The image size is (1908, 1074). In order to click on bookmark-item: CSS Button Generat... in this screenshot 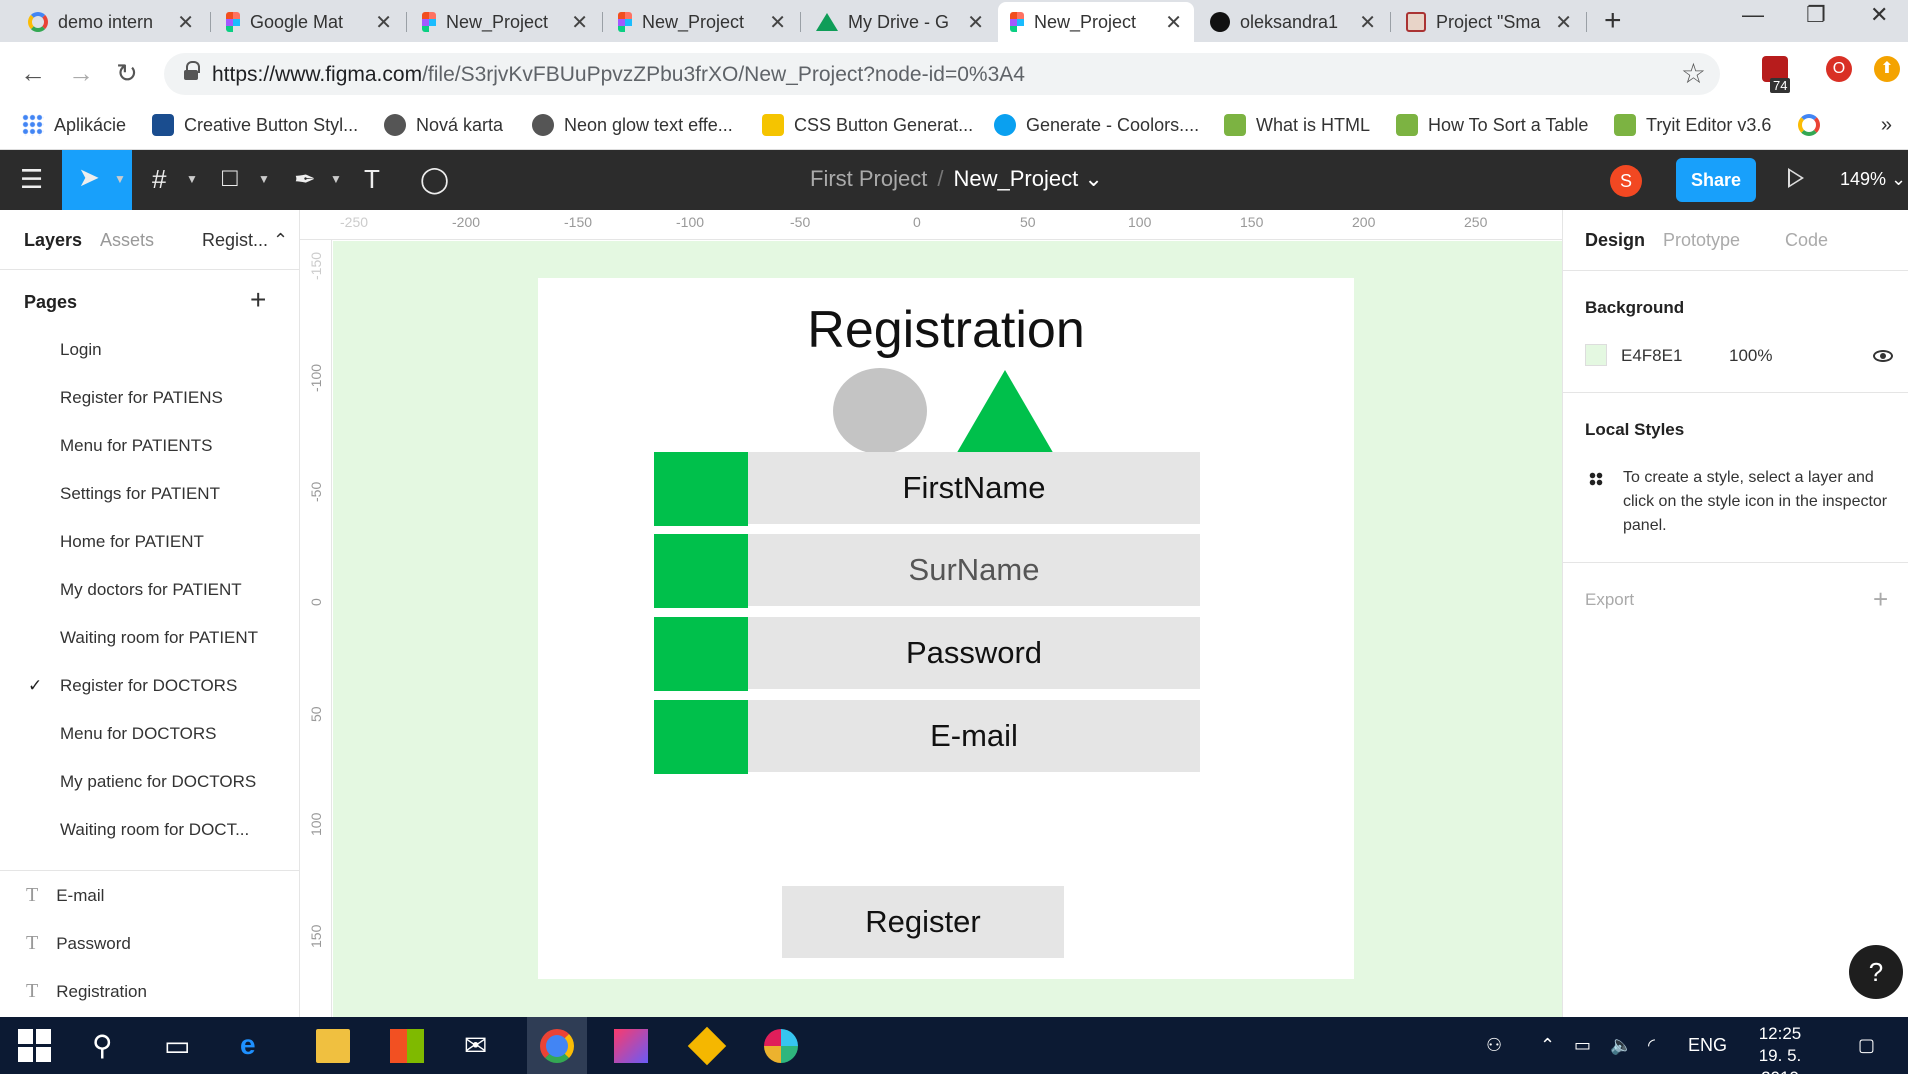, I will do `click(867, 125)`.